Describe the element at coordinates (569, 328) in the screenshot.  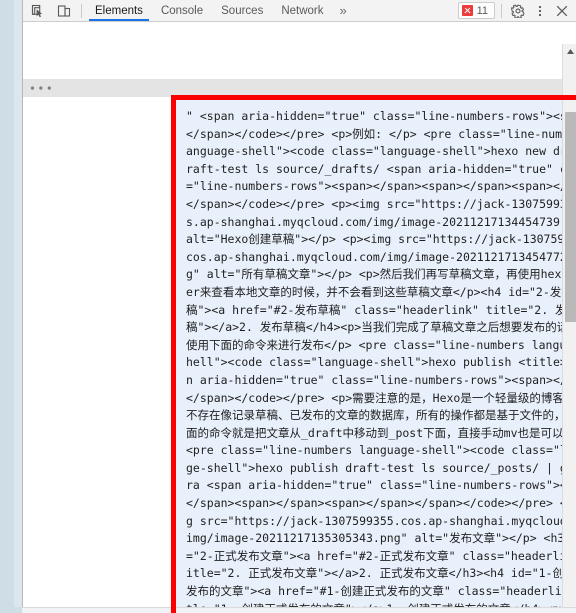
I see `vertical-scrollbar` at that location.